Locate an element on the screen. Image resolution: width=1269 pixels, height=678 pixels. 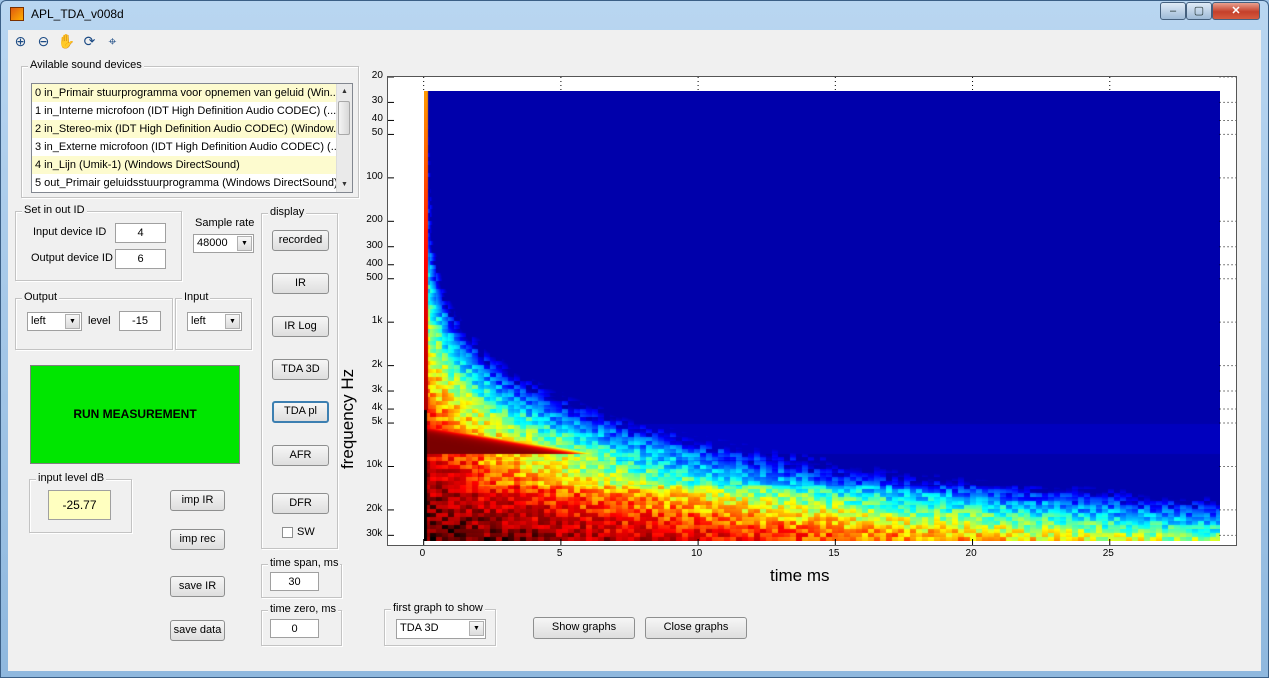
output-level-field: -15 is located at coordinates (140, 321).